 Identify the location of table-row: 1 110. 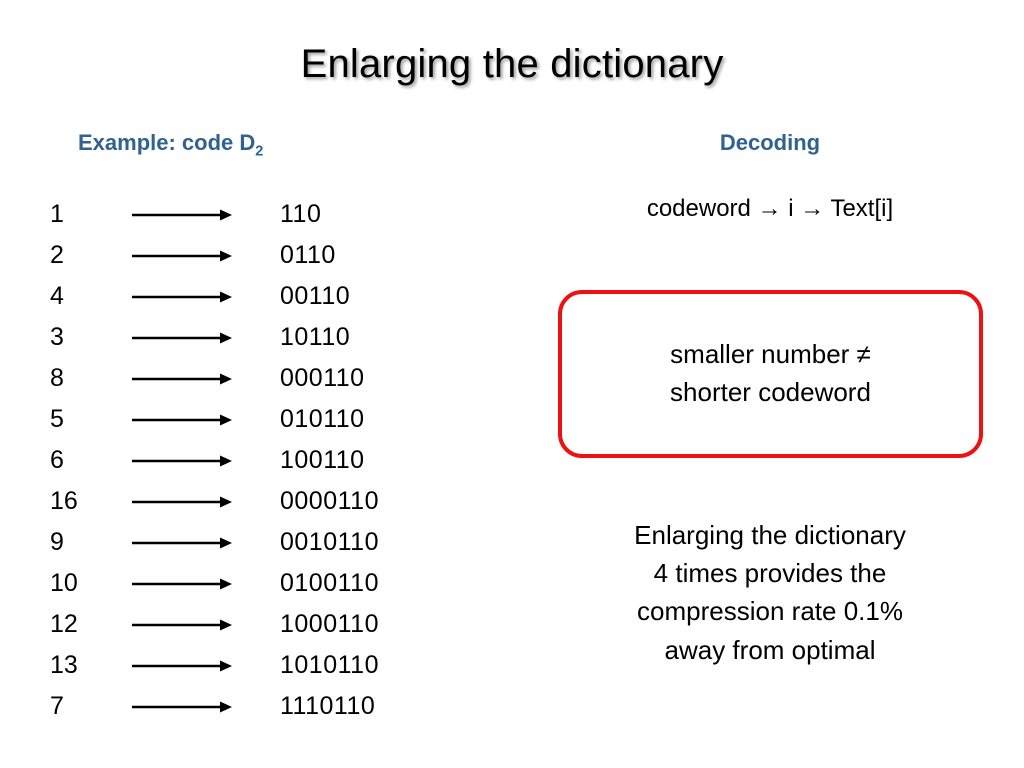
(260, 214).